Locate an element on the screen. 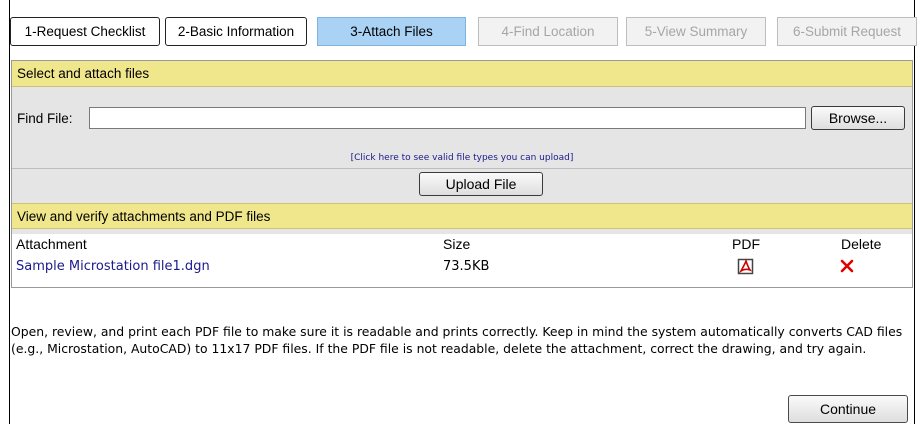 The image size is (917, 424). attachment-file-link: Sample Microstation file1.dgn is located at coordinates (113, 266).